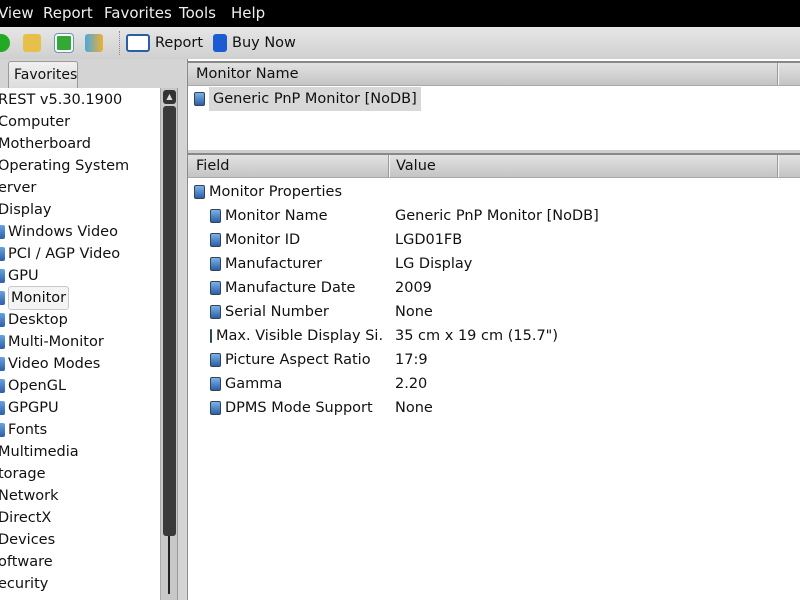 The image size is (800, 600). Describe the element at coordinates (27, 540) in the screenshot. I see `tree-item: Devices` at that location.